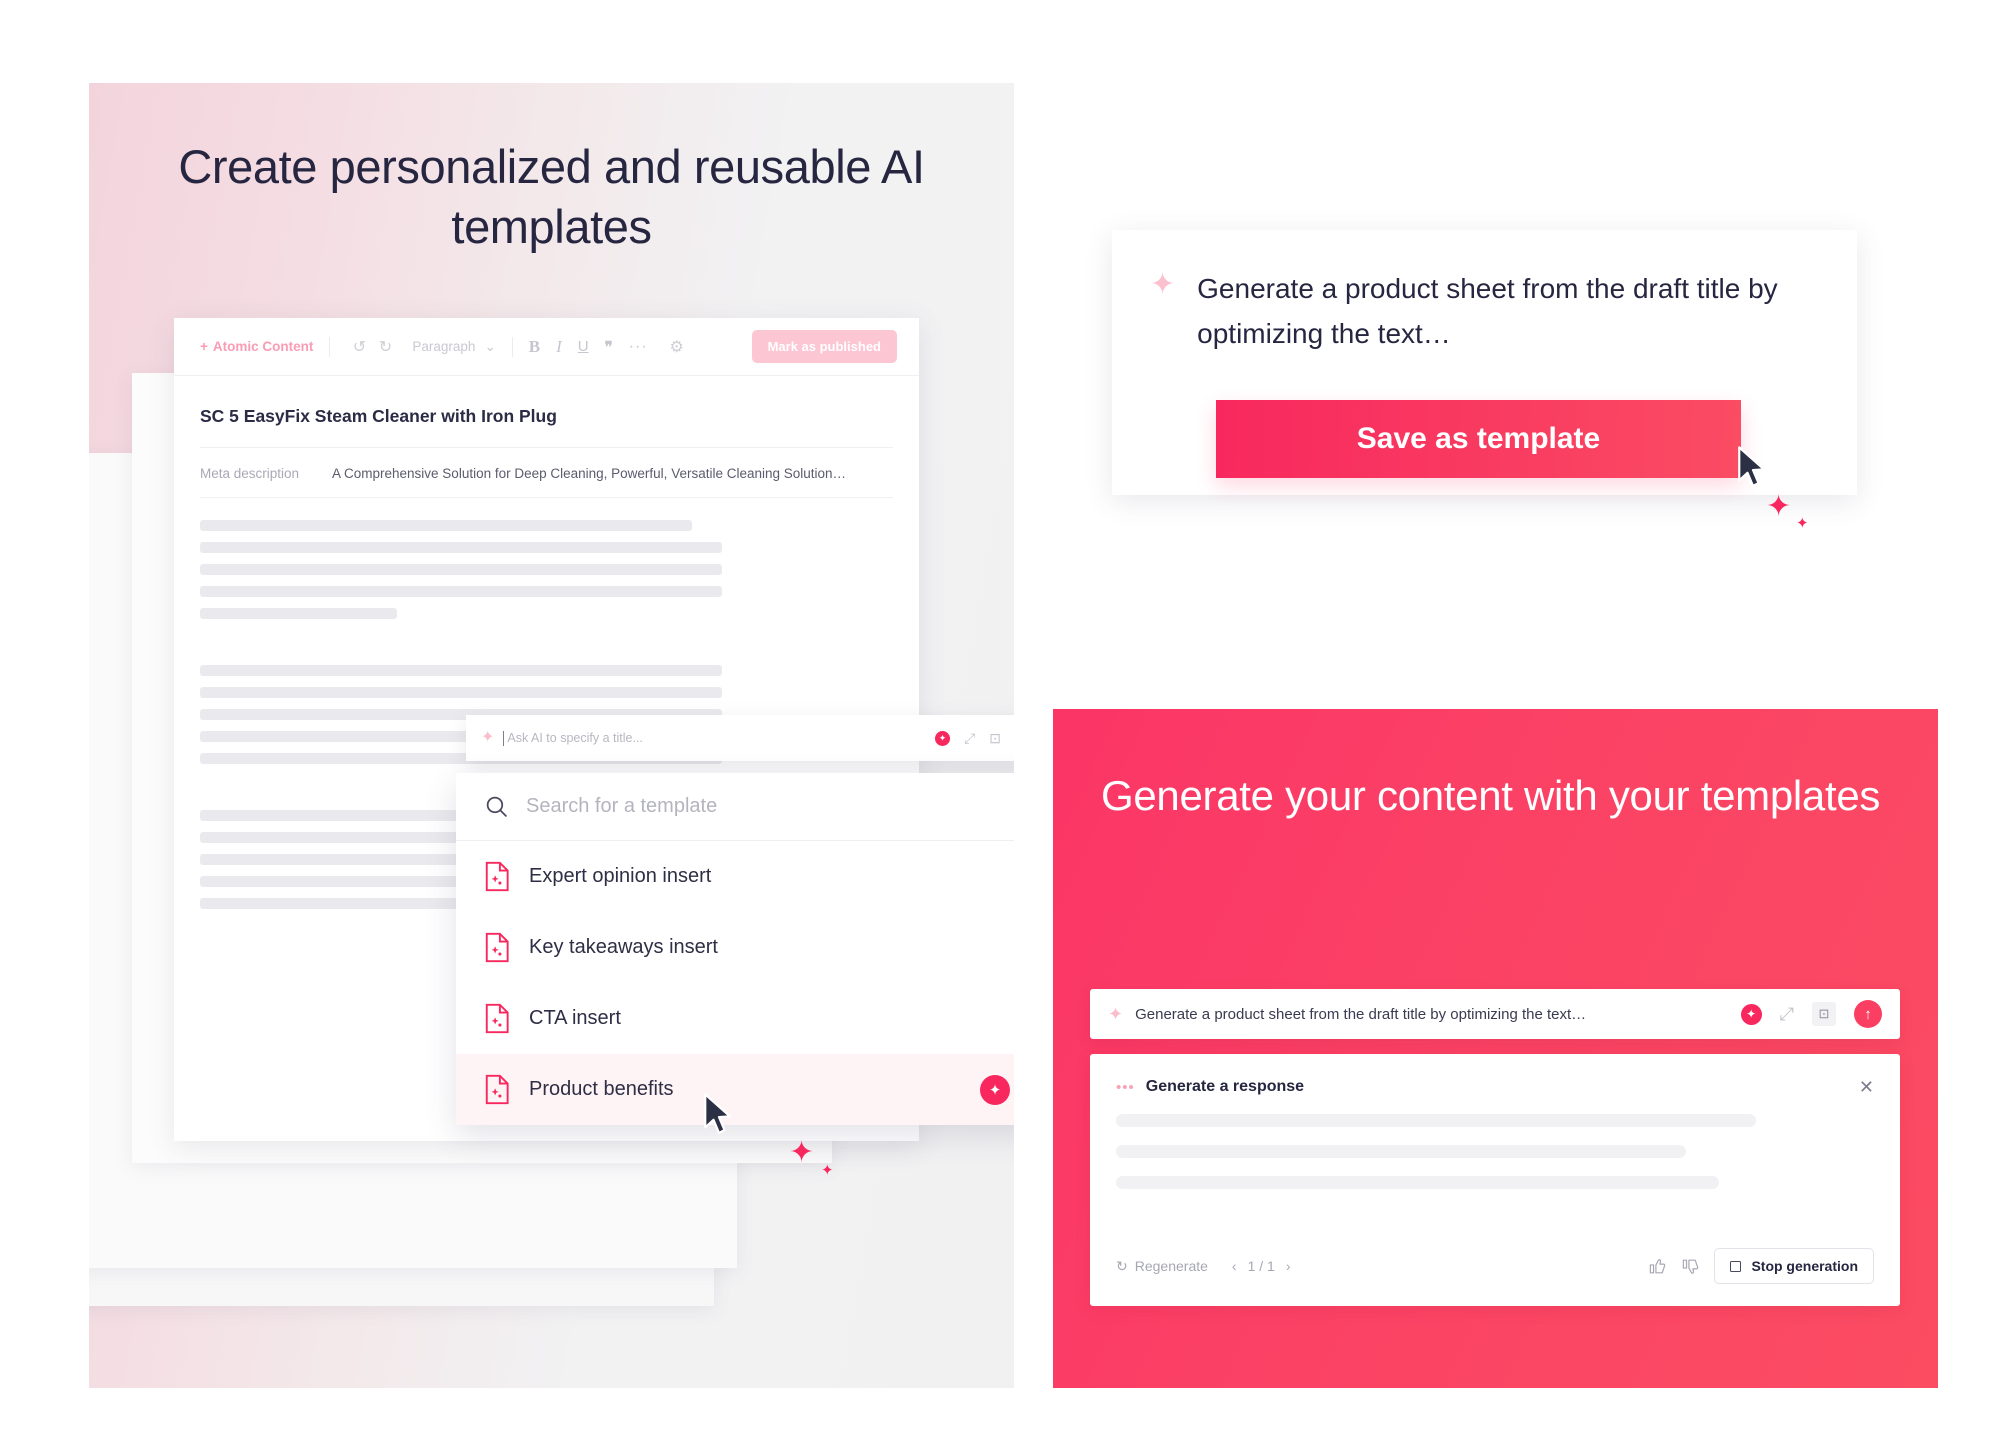  What do you see at coordinates (204, 346) in the screenshot?
I see `plus-icon: +` at bounding box center [204, 346].